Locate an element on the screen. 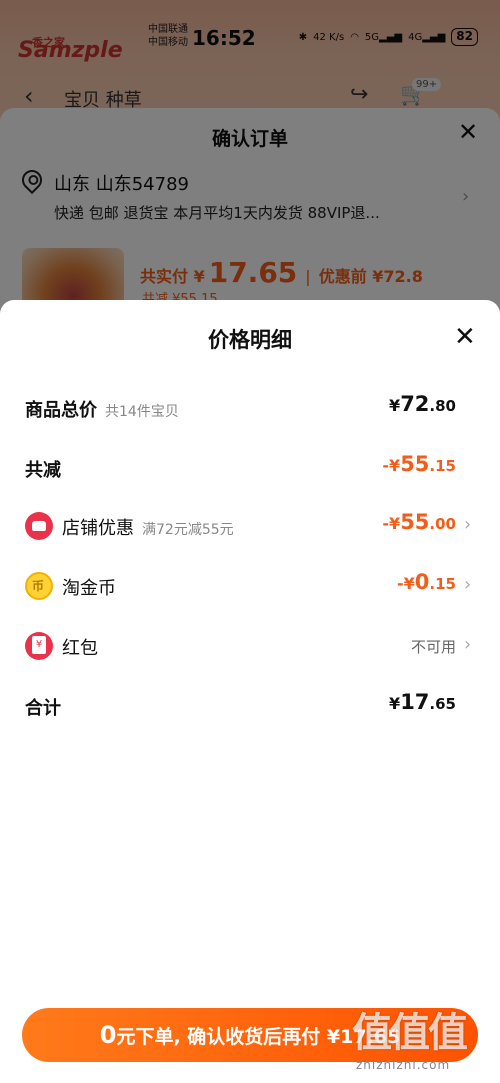  row-amount: -¥55.00 is located at coordinates (419, 522).